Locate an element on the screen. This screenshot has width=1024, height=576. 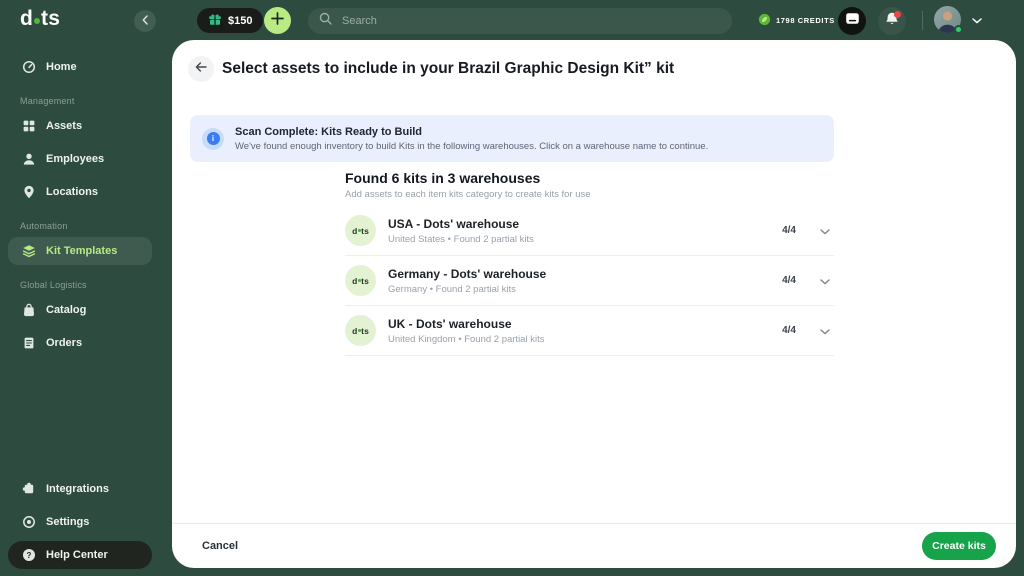
app-logo: d ts is located at coordinates (40, 19).